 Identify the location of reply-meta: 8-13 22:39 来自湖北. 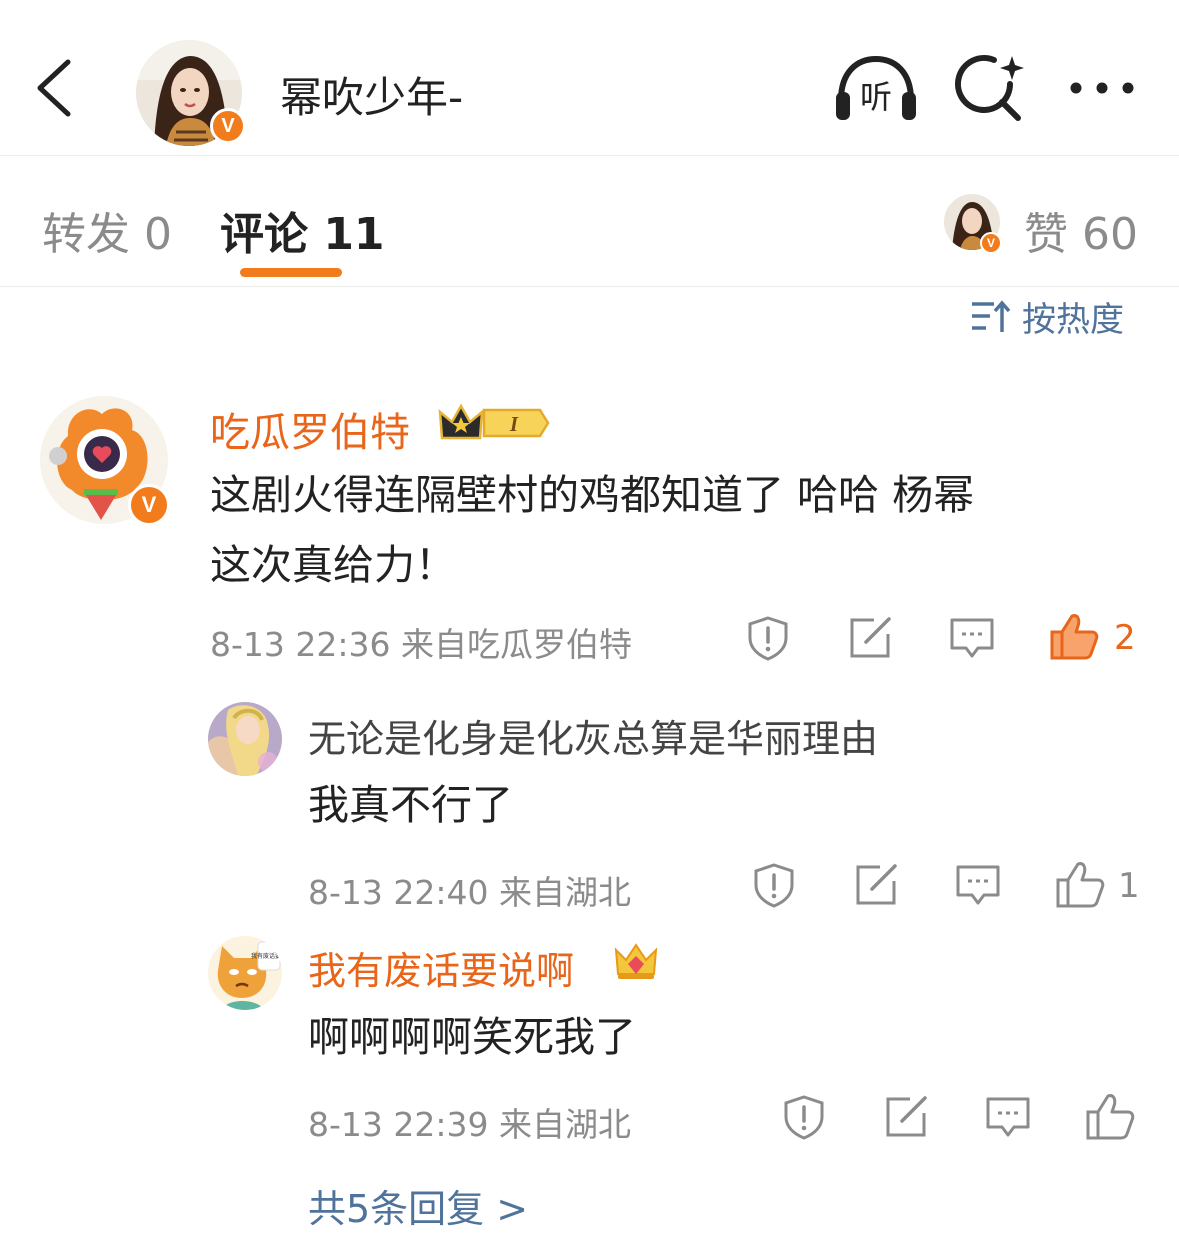
(469, 1124).